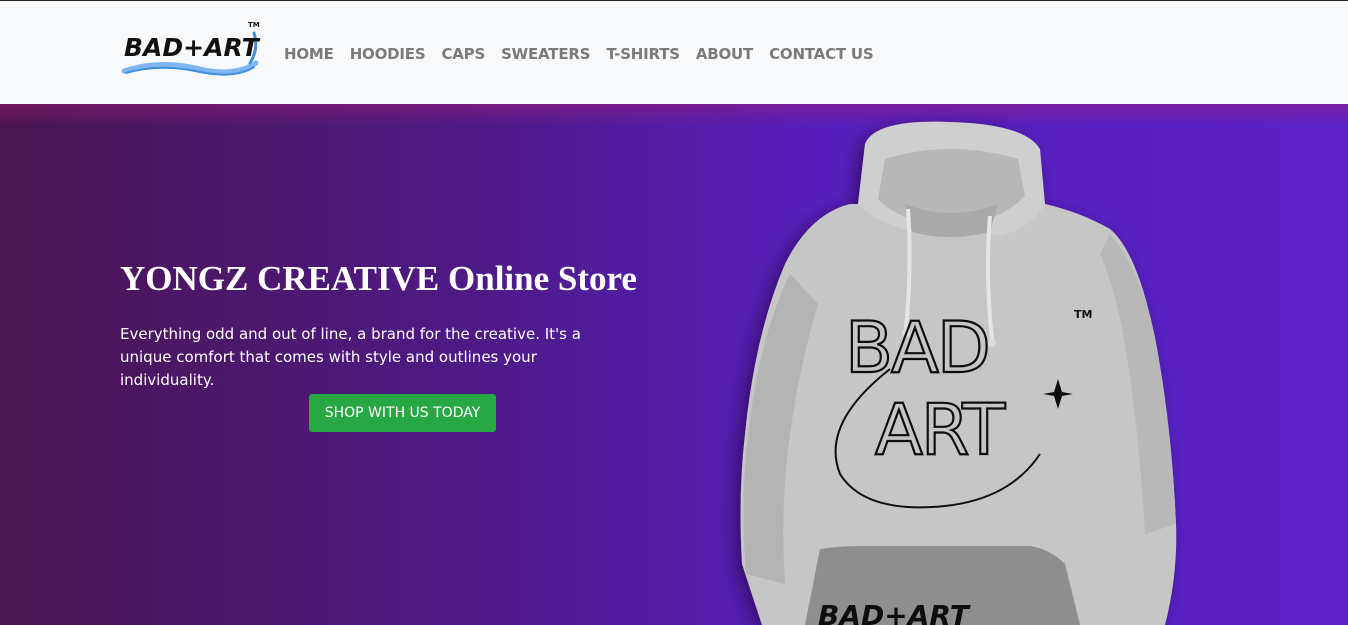 The height and width of the screenshot is (625, 1348). Describe the element at coordinates (940, 430) in the screenshot. I see `hoodie-print-line2: ART` at that location.